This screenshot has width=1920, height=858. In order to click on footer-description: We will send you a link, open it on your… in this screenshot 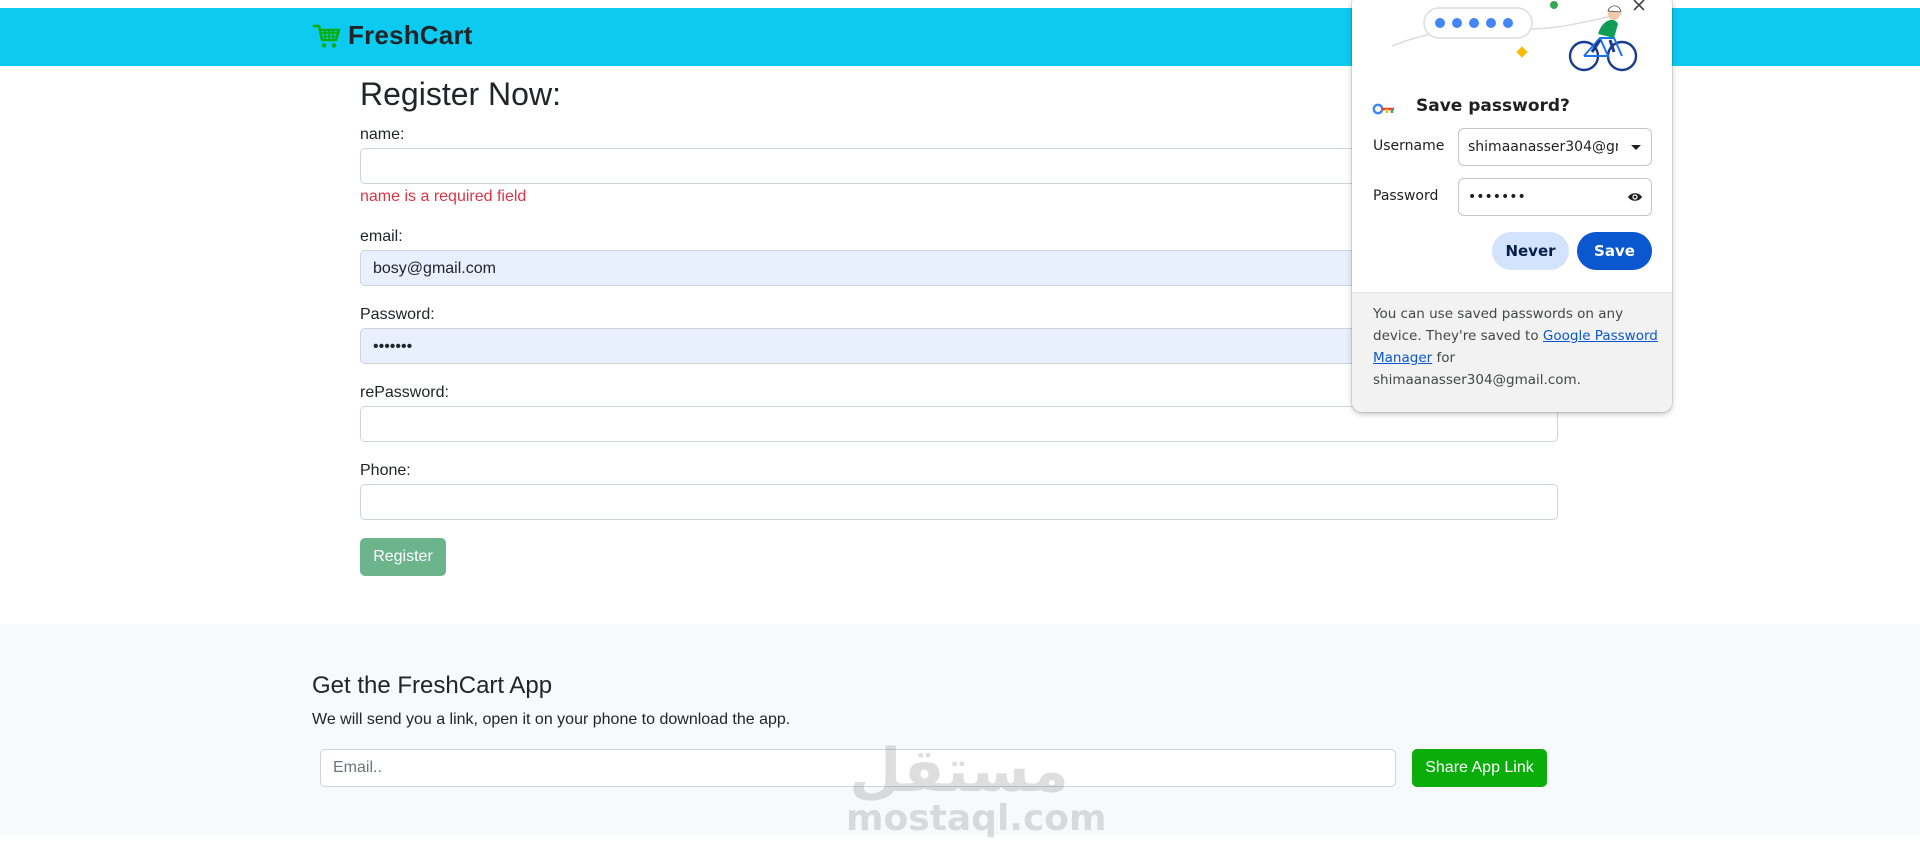, I will do `click(551, 719)`.